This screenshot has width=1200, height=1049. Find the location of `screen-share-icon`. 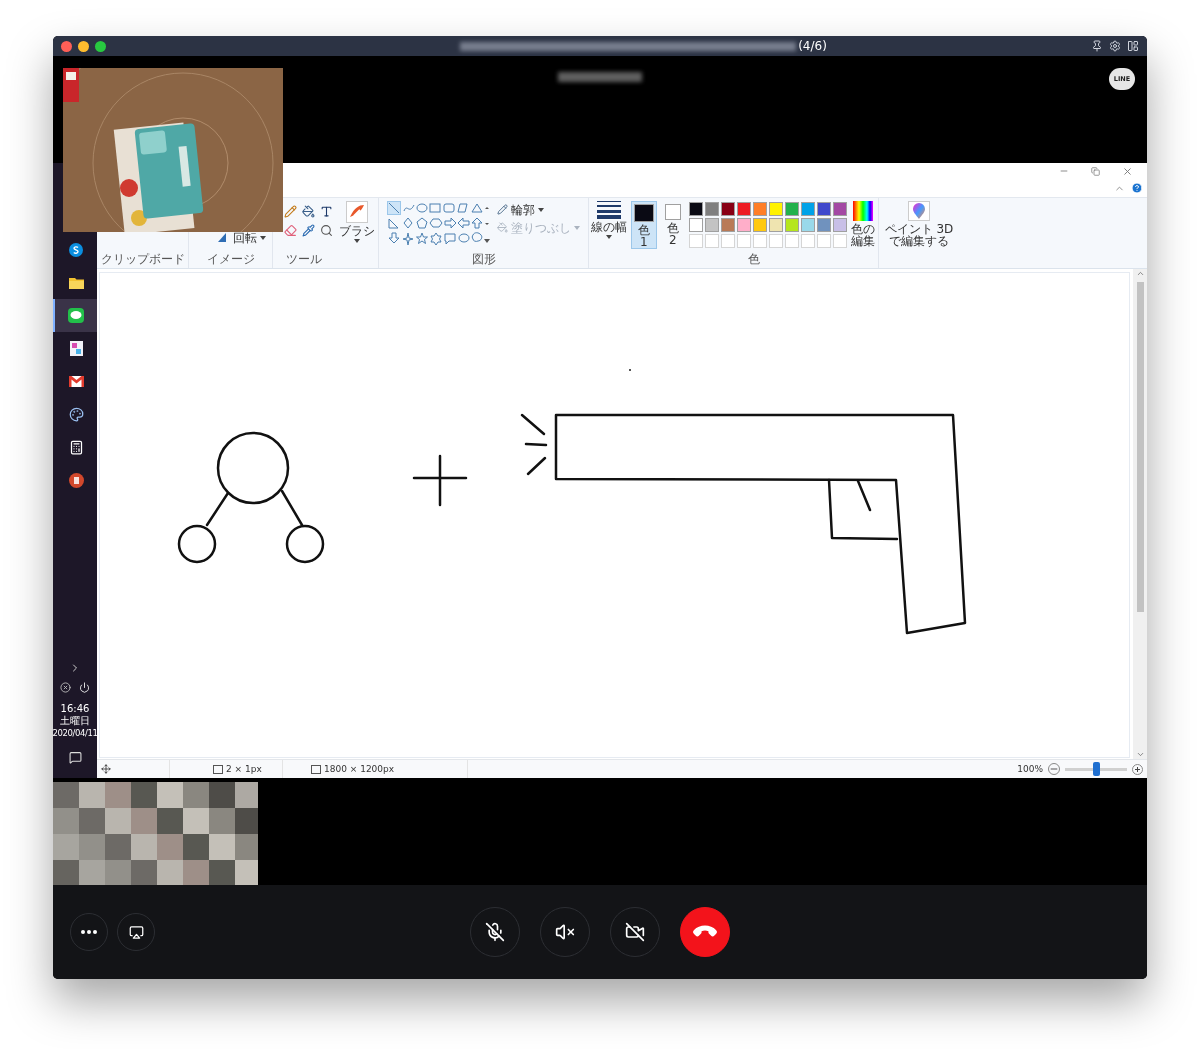

screen-share-icon is located at coordinates (136, 932).